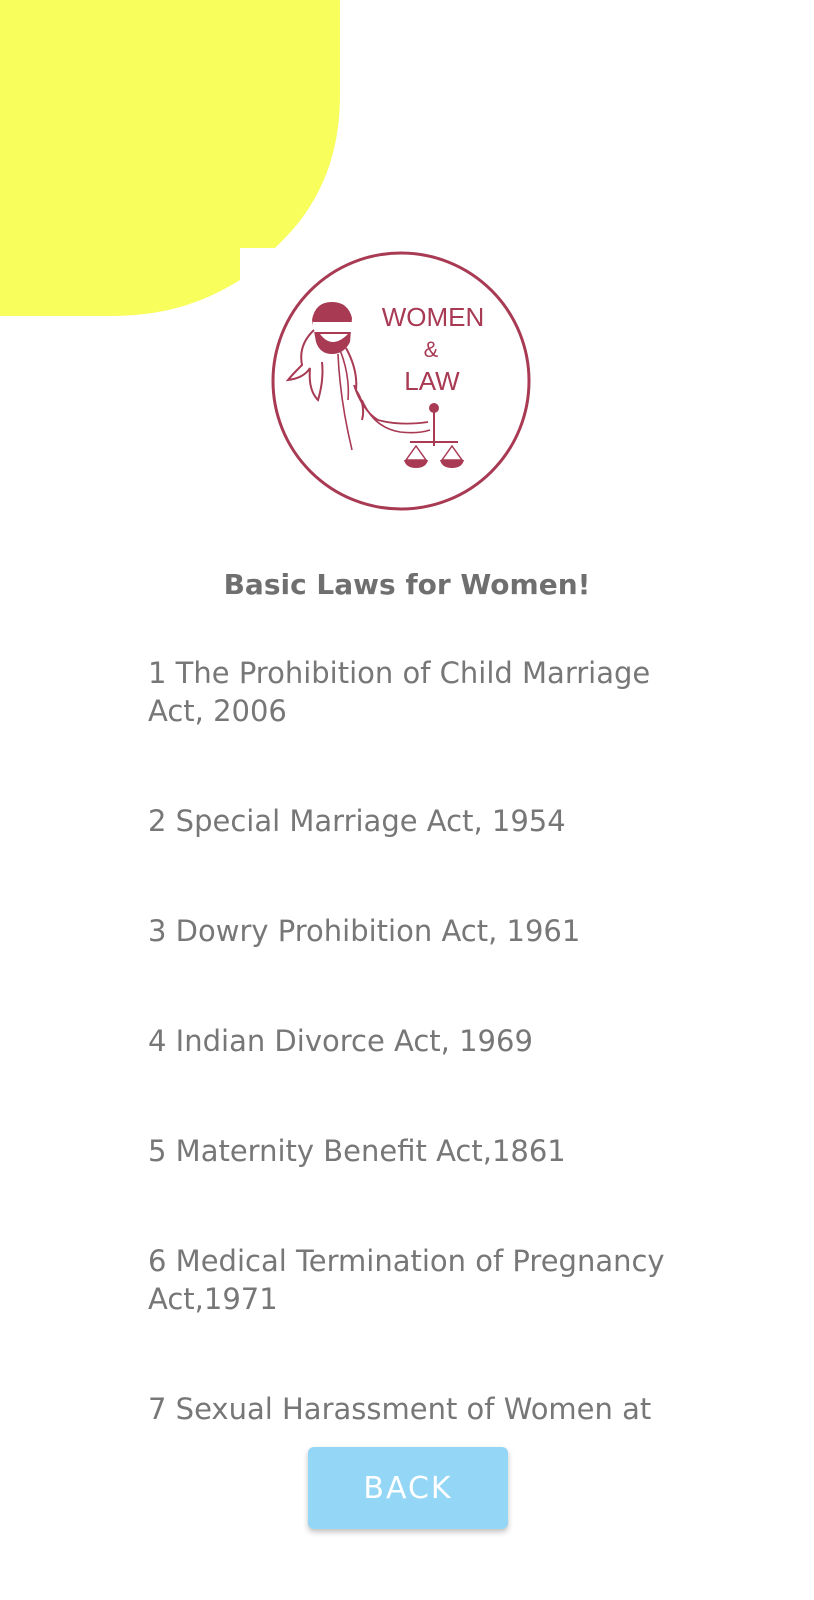  I want to click on logo-text-law: LAW, so click(432, 381).